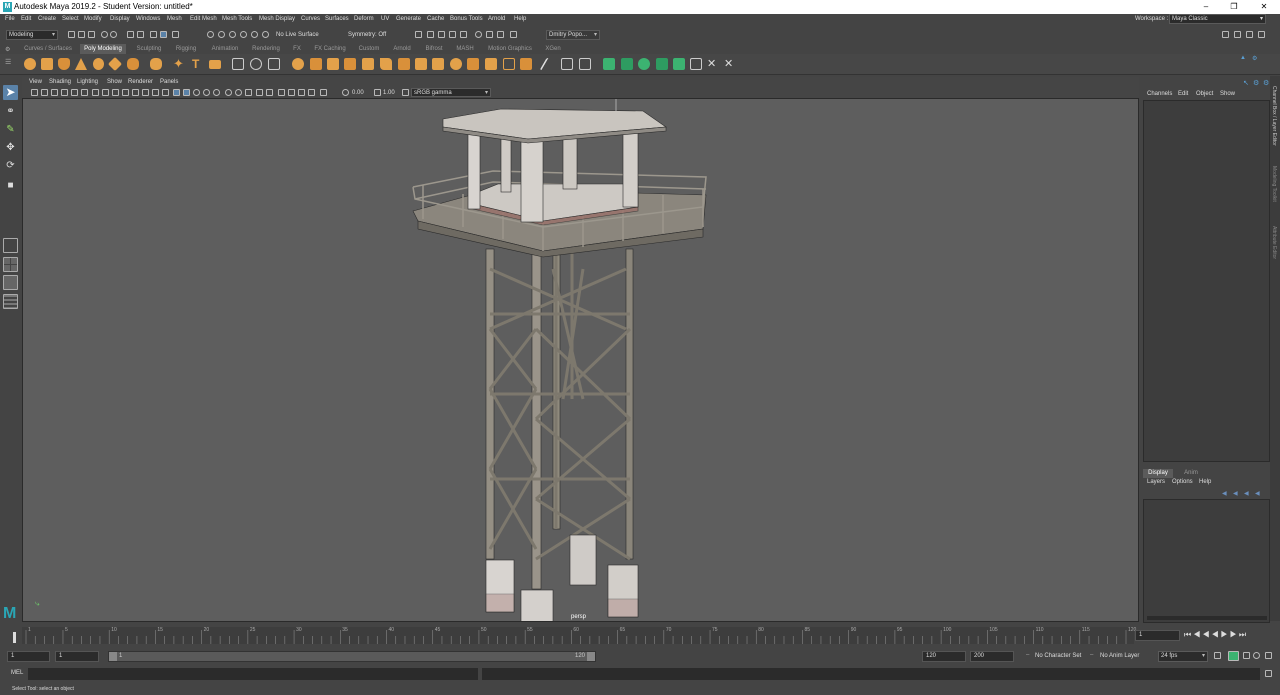 The height and width of the screenshot is (695, 1280). Describe the element at coordinates (345, 92) in the screenshot. I see `exposure-icon` at that location.